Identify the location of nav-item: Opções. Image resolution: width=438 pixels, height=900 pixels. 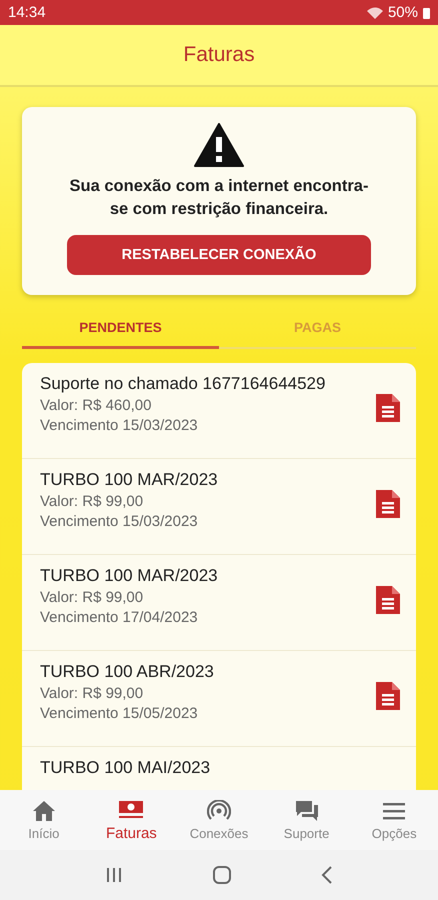
(394, 820).